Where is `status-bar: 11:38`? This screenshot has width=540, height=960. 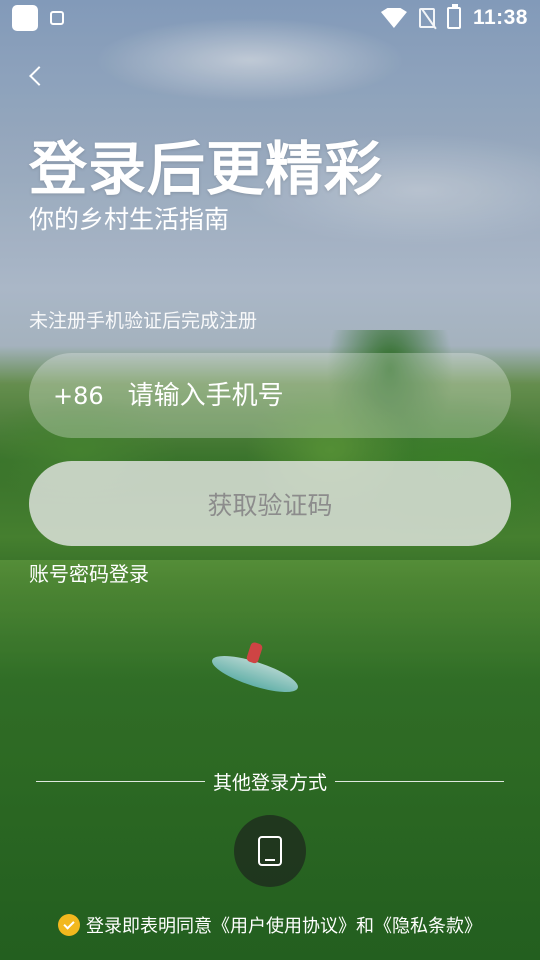
status-bar: 11:38 is located at coordinates (270, 18).